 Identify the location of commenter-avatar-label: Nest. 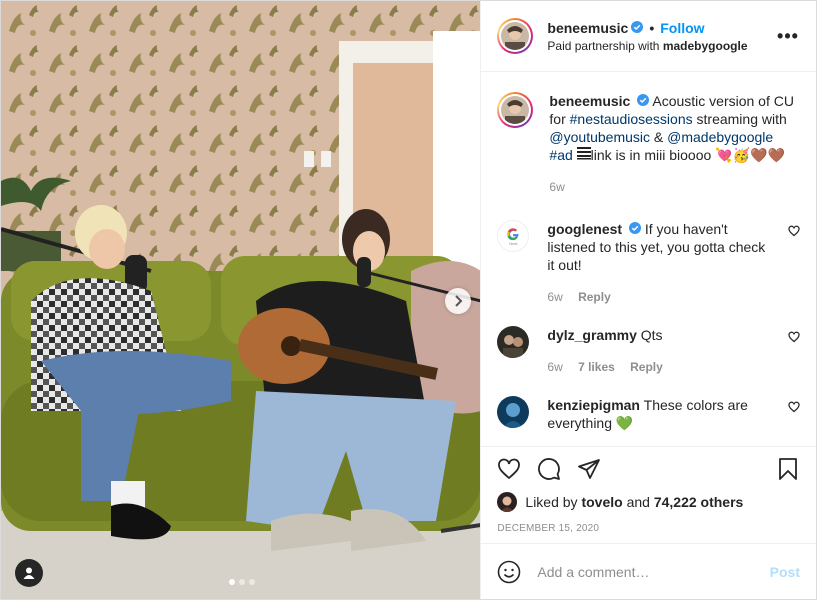
(513, 243).